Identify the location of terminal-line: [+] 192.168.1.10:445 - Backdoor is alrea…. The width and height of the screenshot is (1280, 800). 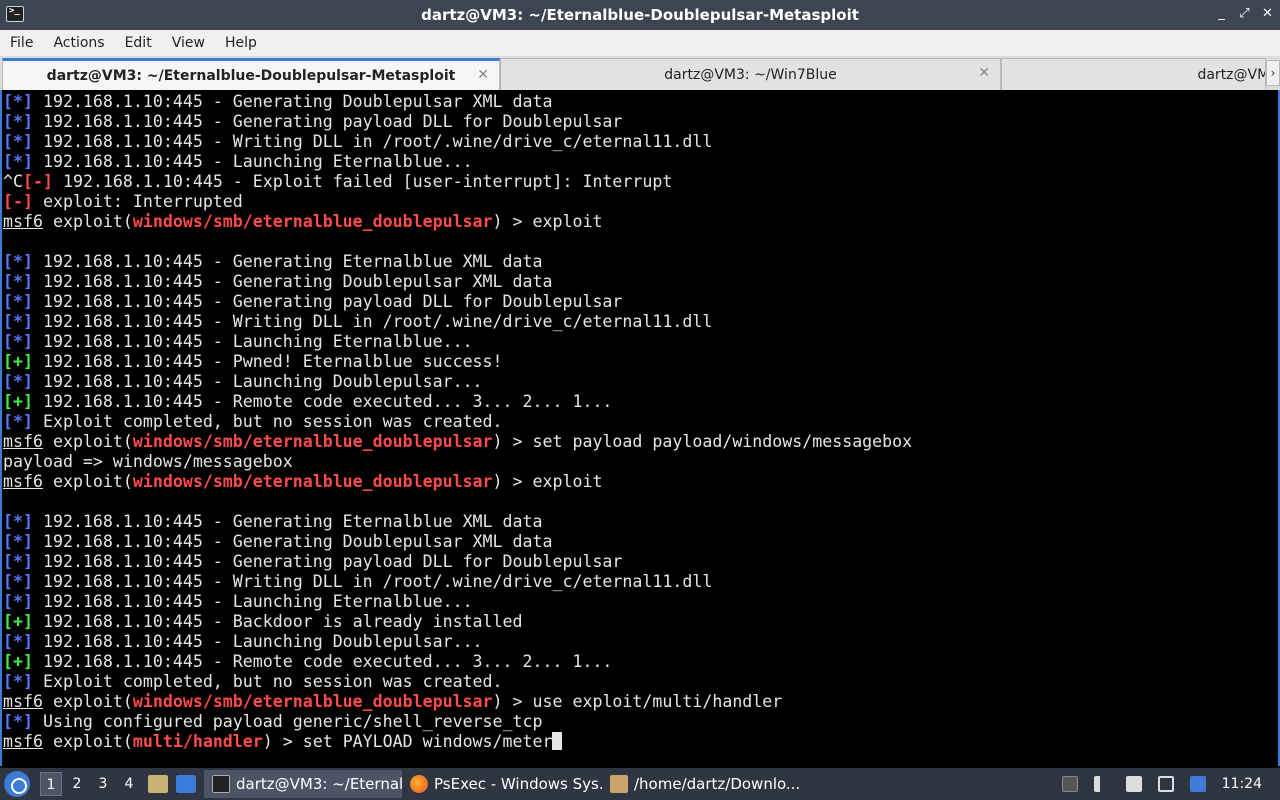
(457, 622).